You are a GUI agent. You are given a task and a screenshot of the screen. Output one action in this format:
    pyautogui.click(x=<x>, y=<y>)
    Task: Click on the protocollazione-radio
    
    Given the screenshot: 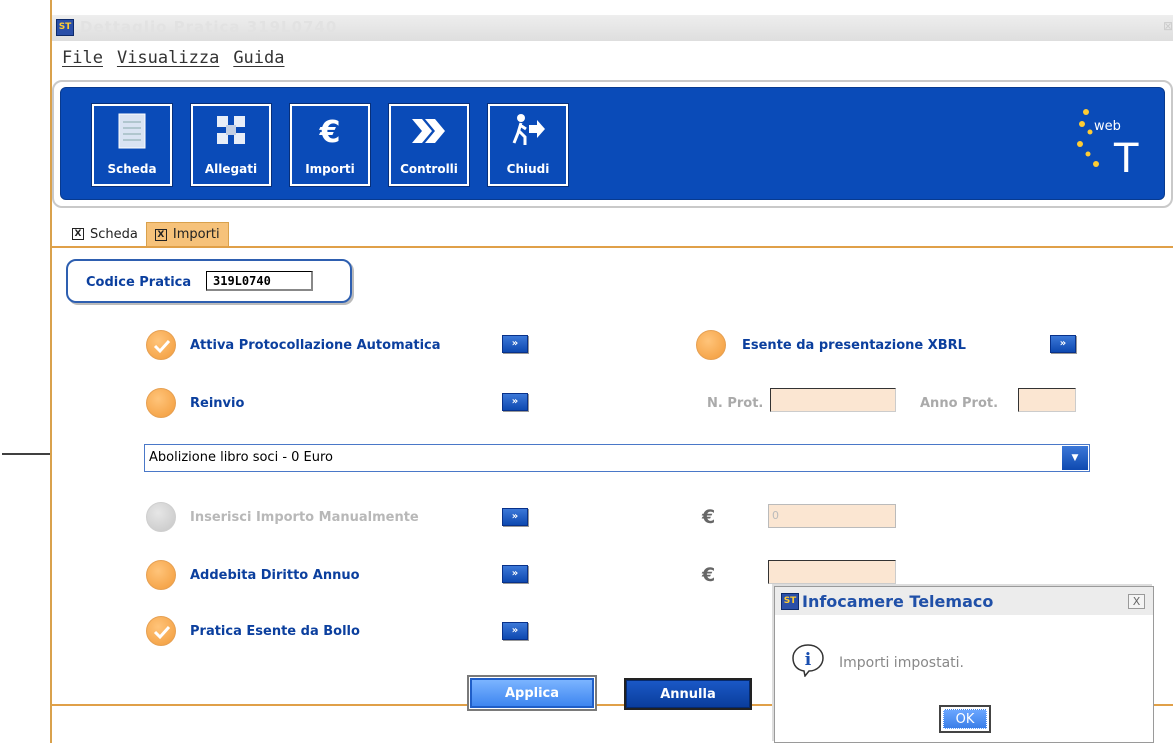 What is the action you would take?
    pyautogui.click(x=161, y=345)
    